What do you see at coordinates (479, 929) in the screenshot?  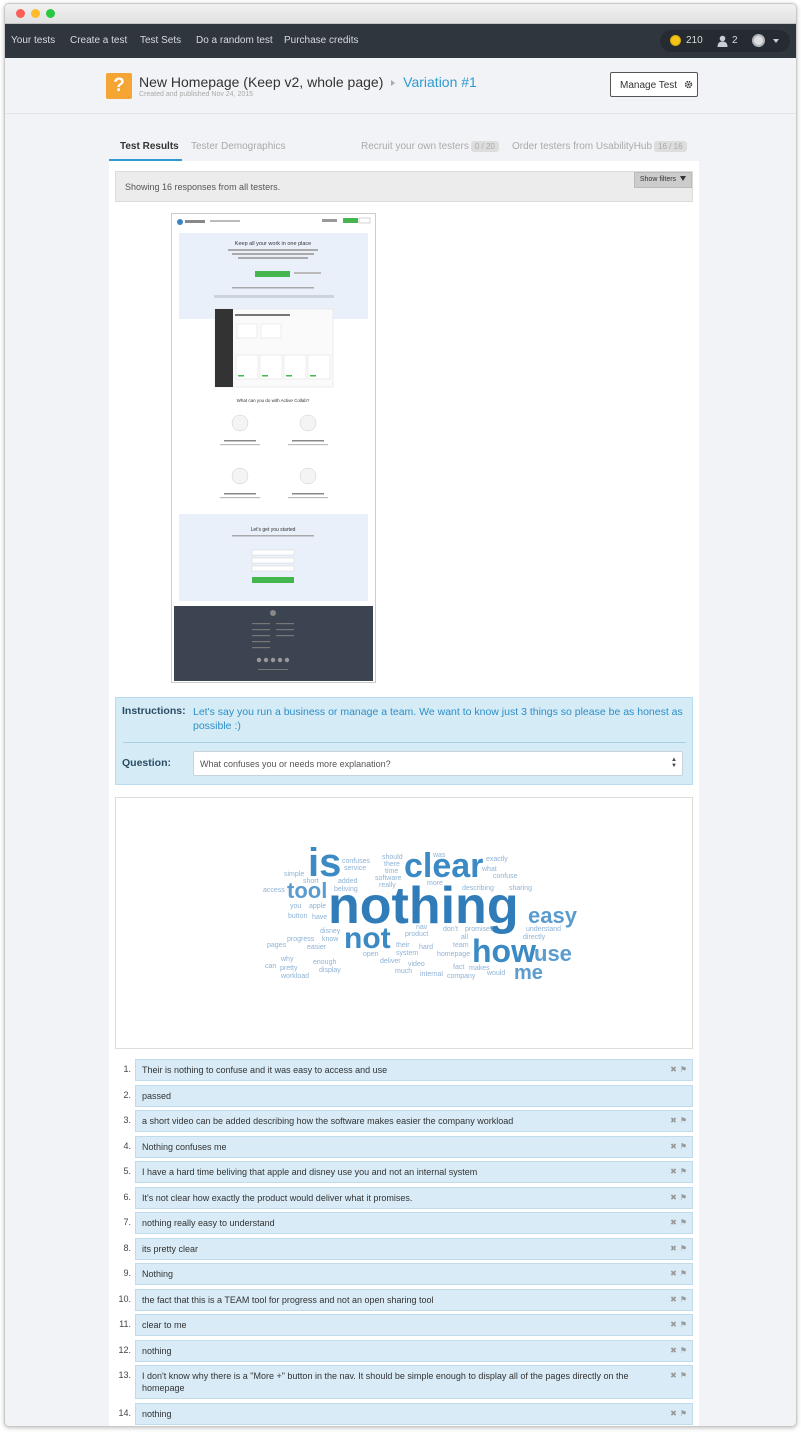 I see `word-cloud-word: promises` at bounding box center [479, 929].